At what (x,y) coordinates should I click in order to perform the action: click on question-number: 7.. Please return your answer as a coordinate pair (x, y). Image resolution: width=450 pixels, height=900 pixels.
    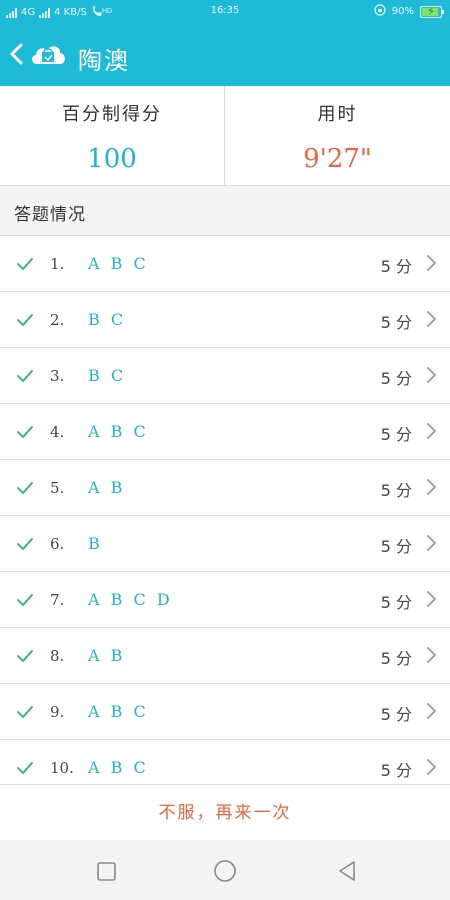
    Looking at the image, I should click on (57, 600).